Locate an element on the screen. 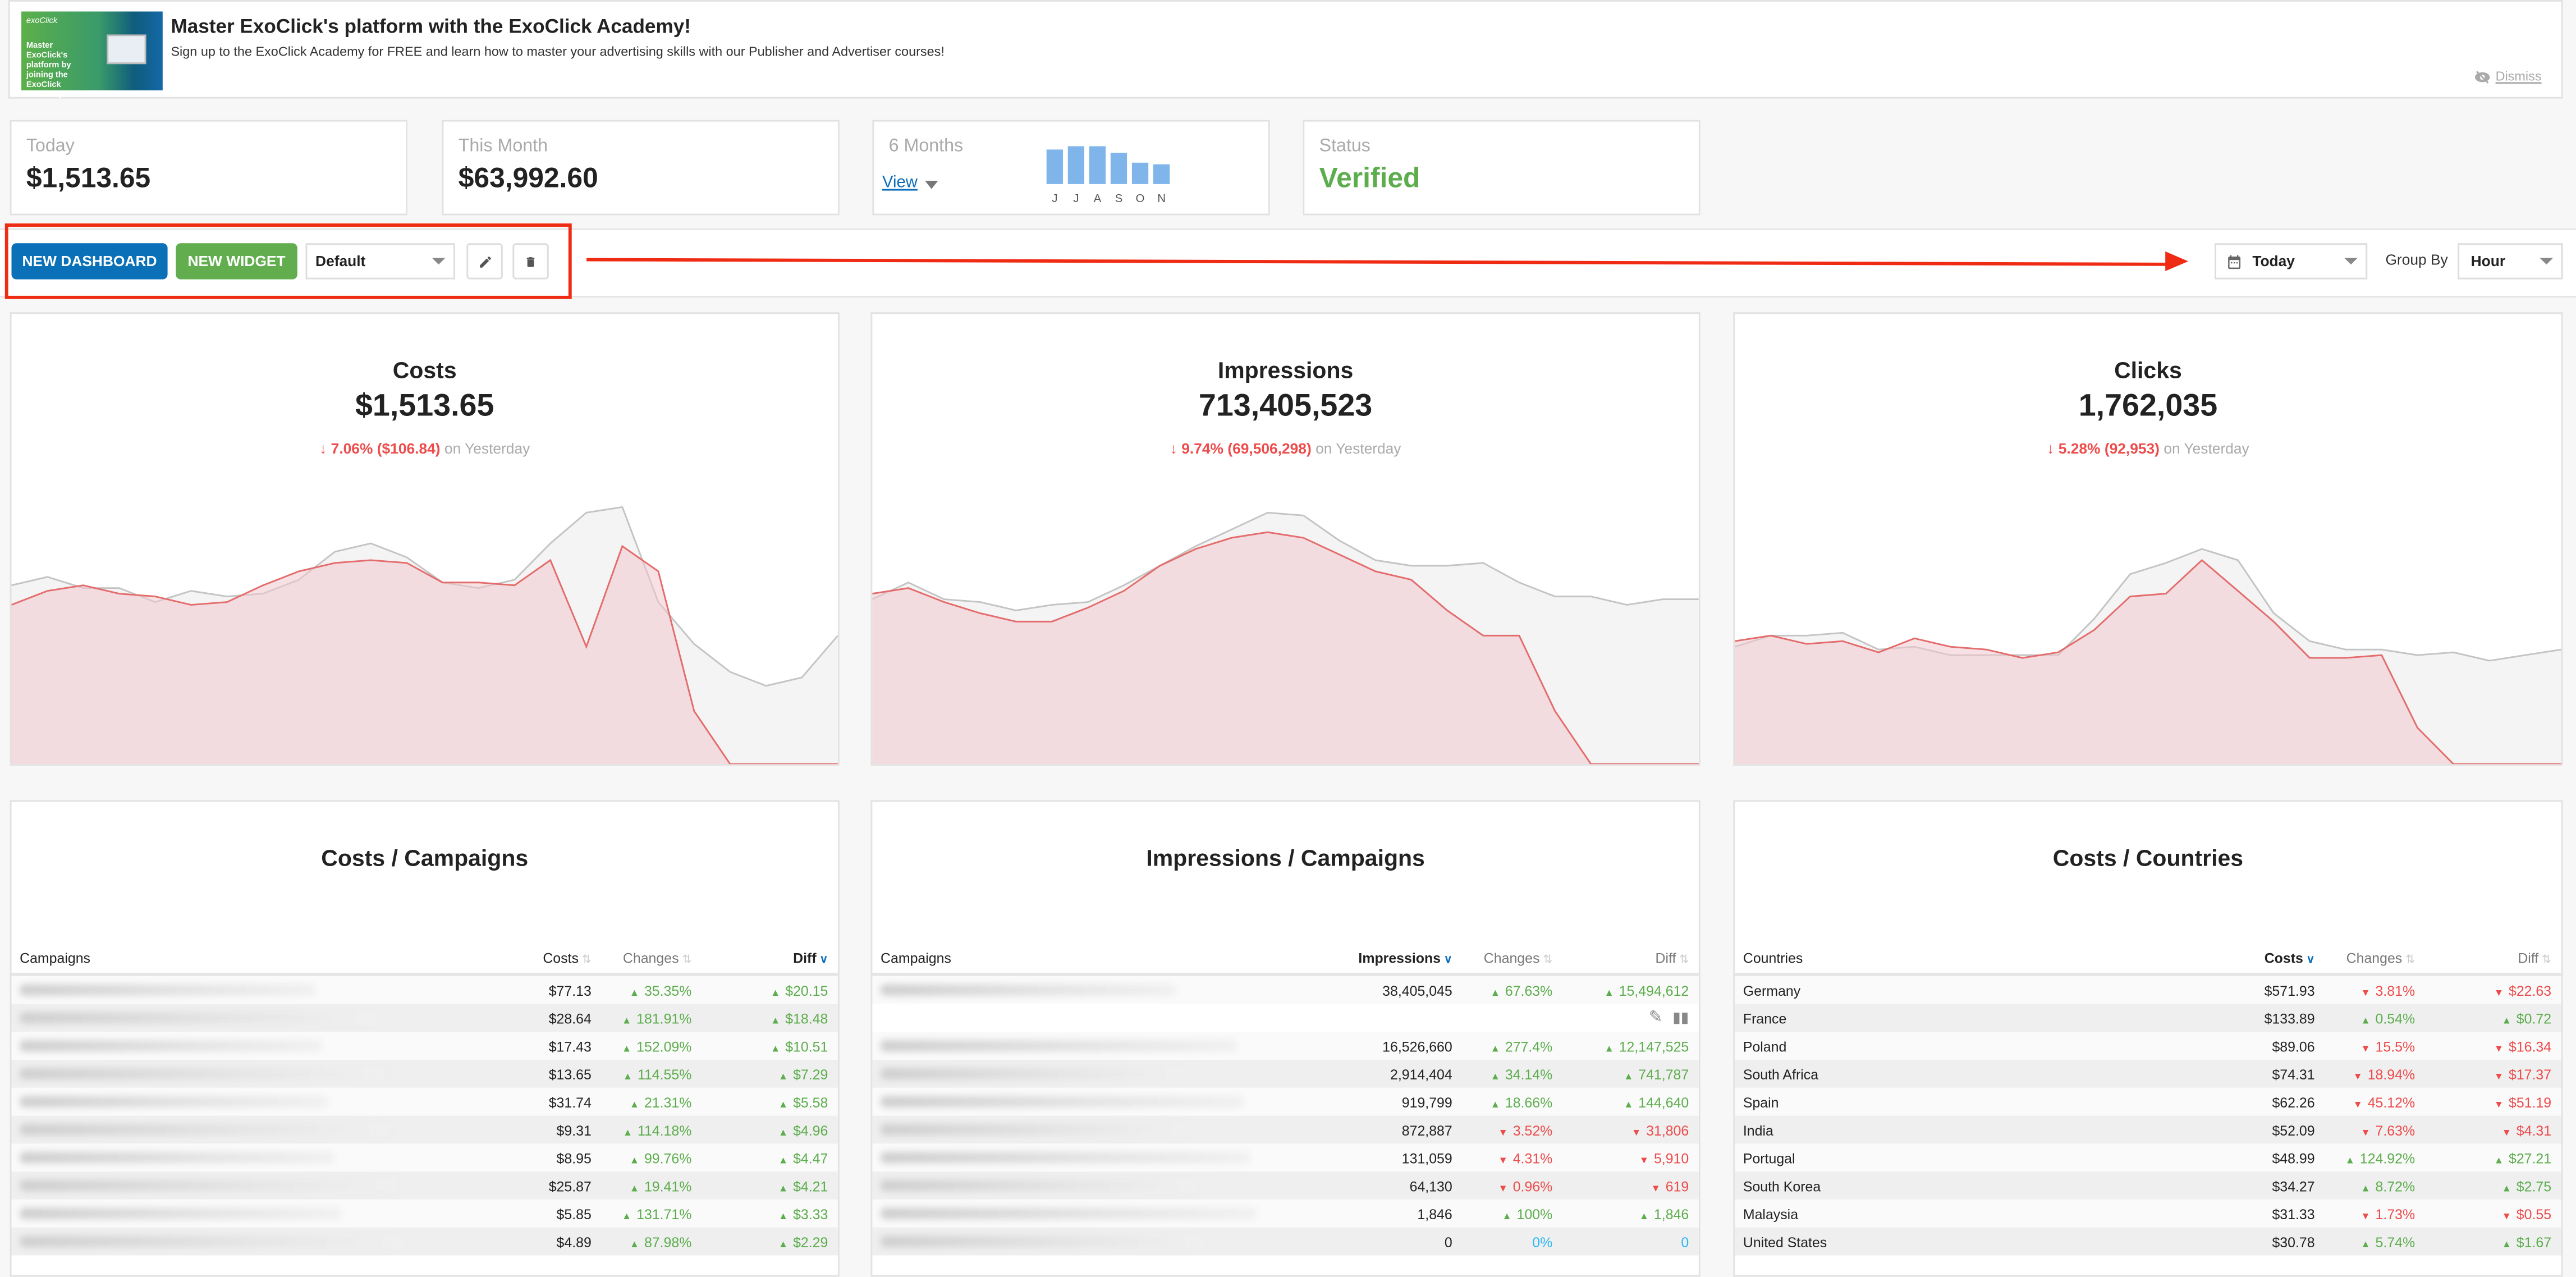 The image size is (2576, 1277). row-diff-value: 1,846 is located at coordinates (1671, 1214).